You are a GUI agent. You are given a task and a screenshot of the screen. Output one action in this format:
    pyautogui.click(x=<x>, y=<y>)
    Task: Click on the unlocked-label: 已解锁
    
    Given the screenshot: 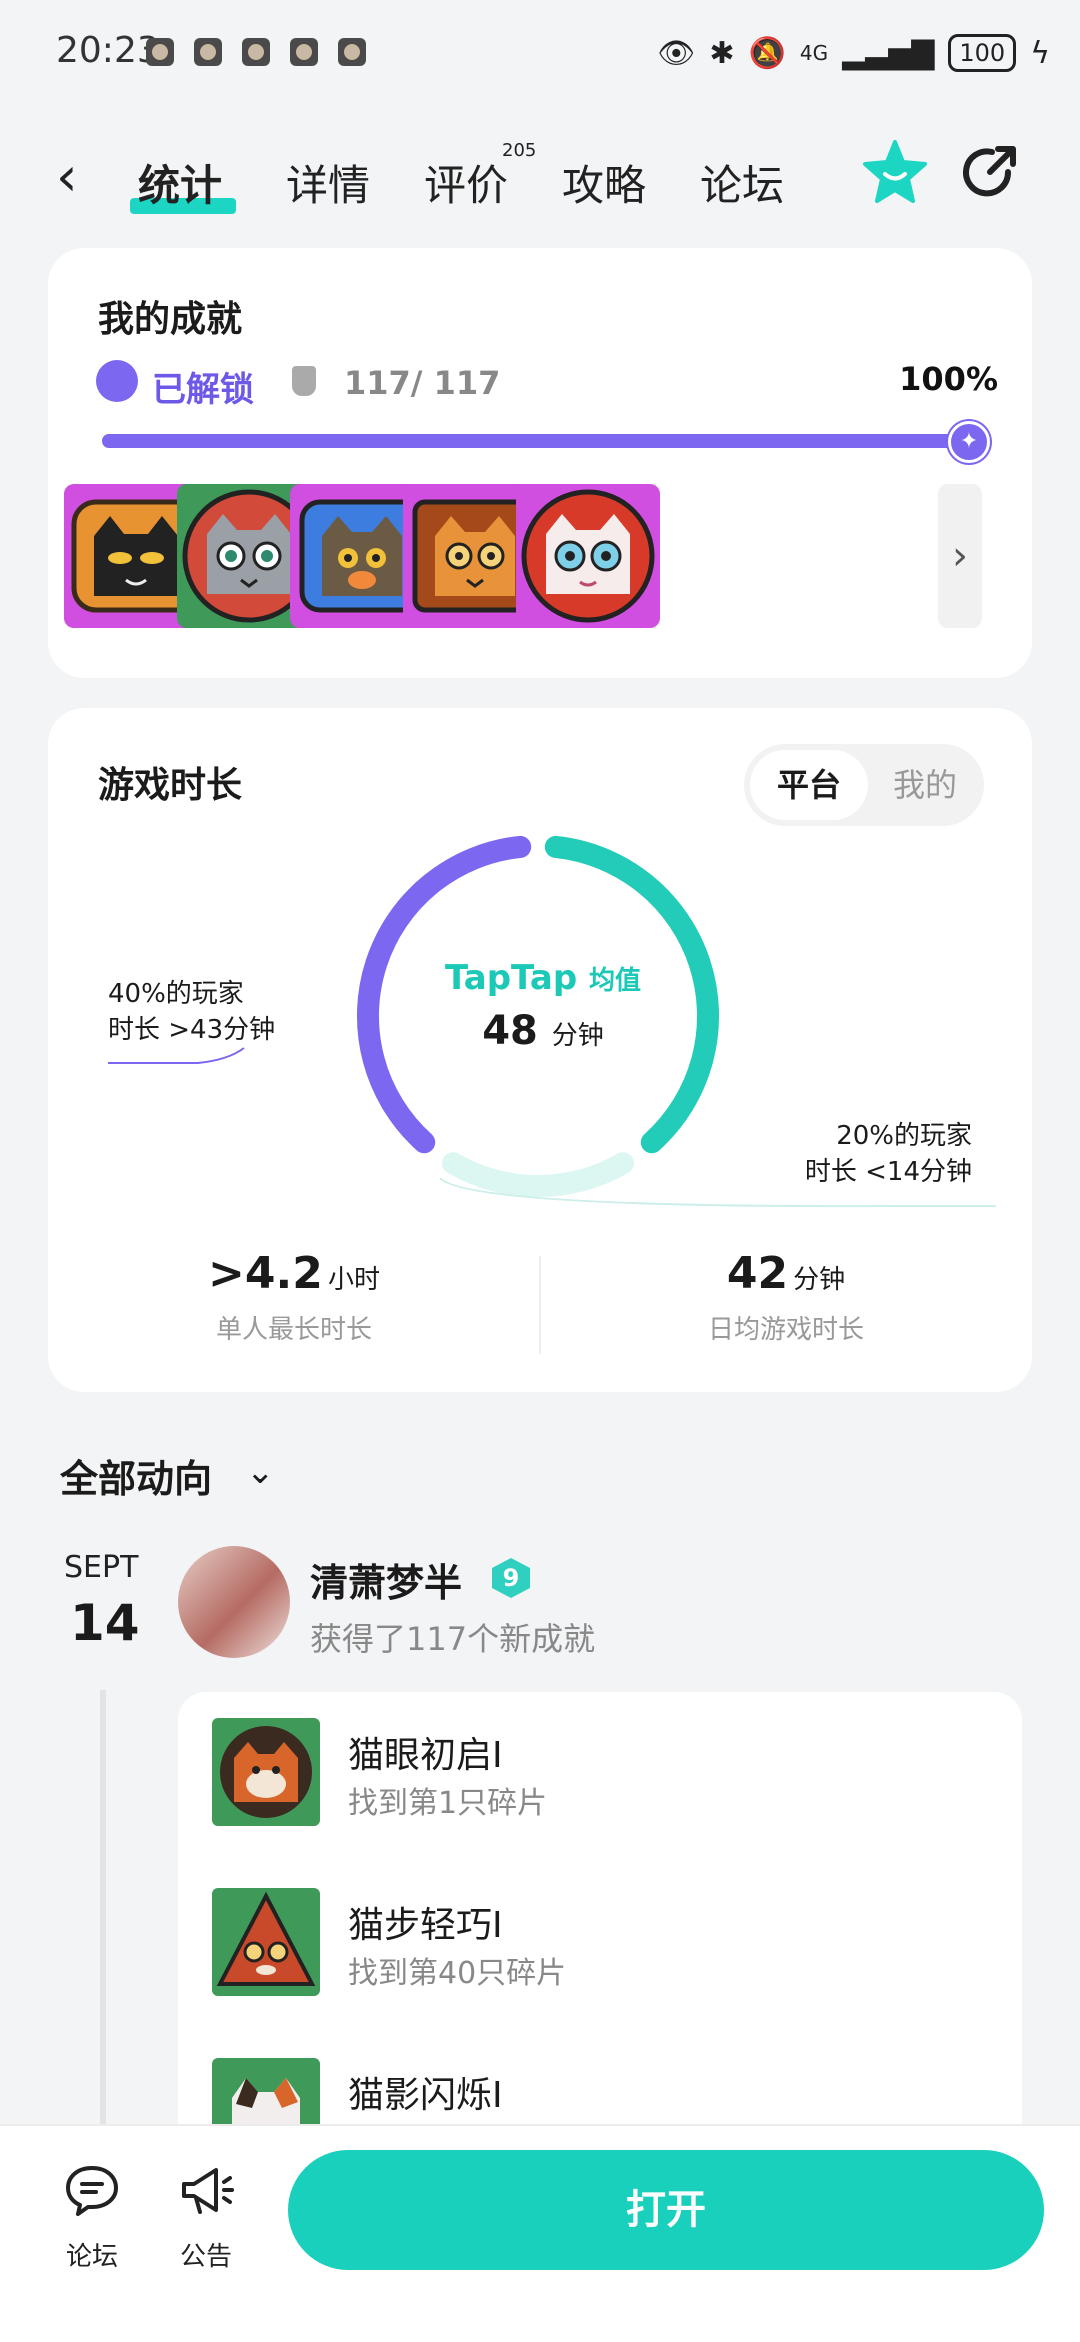 What is the action you would take?
    pyautogui.click(x=203, y=390)
    